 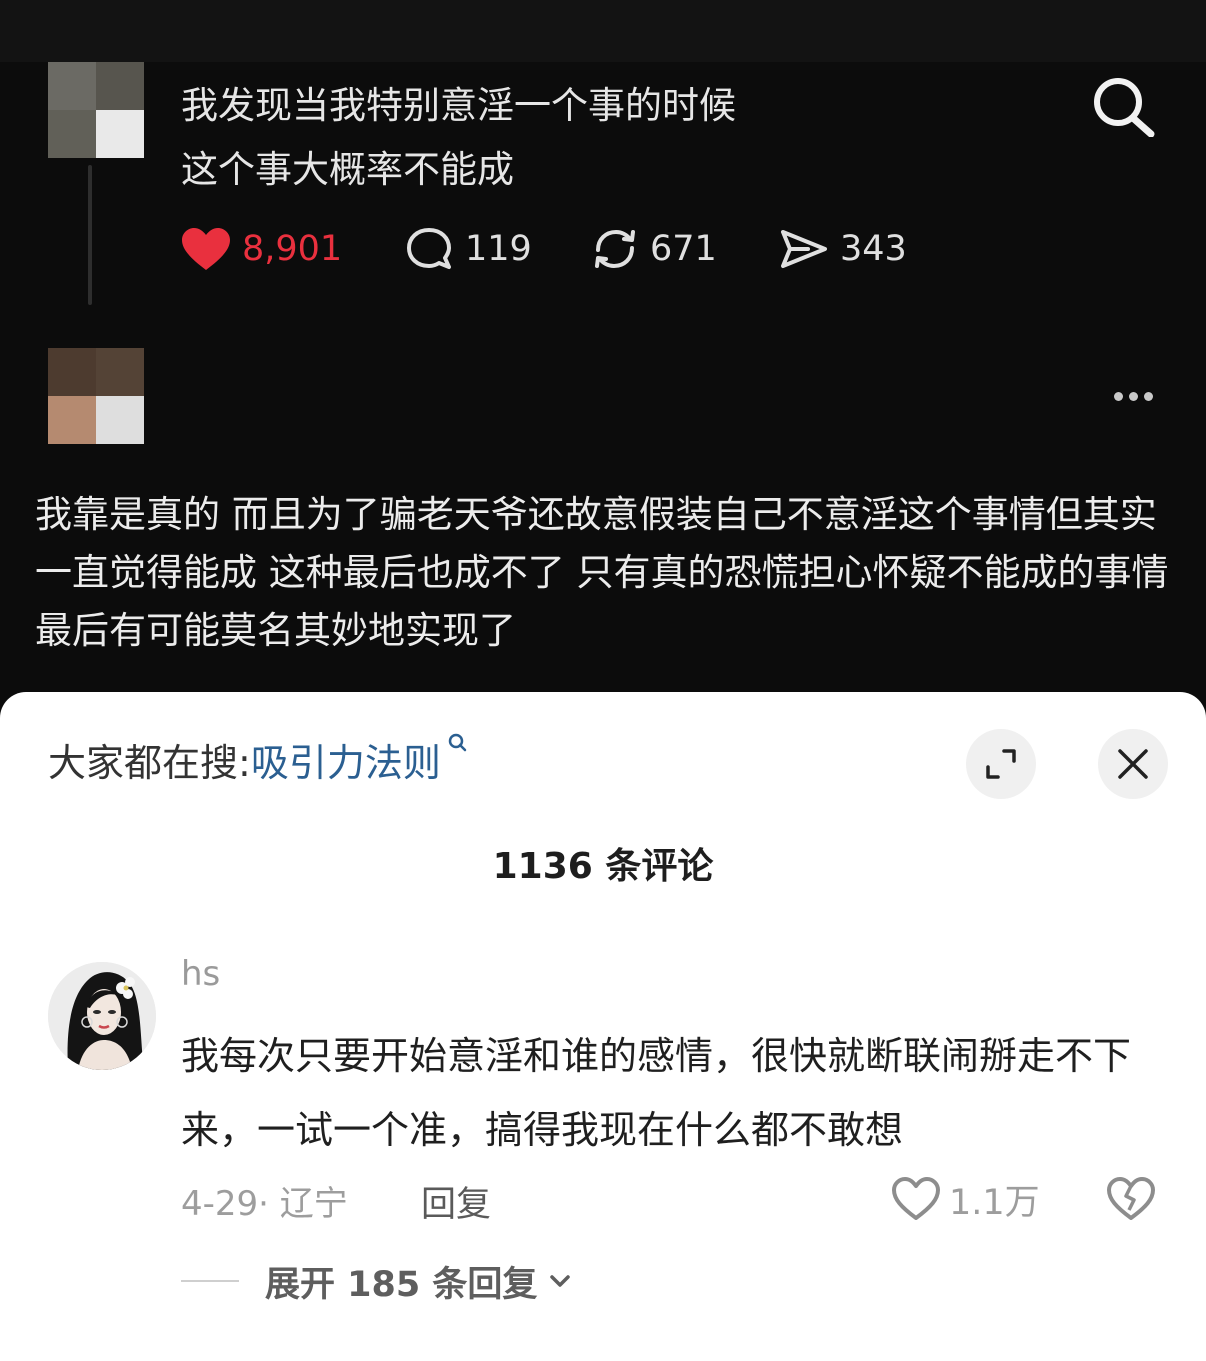 I want to click on share-action: 343, so click(x=842, y=249).